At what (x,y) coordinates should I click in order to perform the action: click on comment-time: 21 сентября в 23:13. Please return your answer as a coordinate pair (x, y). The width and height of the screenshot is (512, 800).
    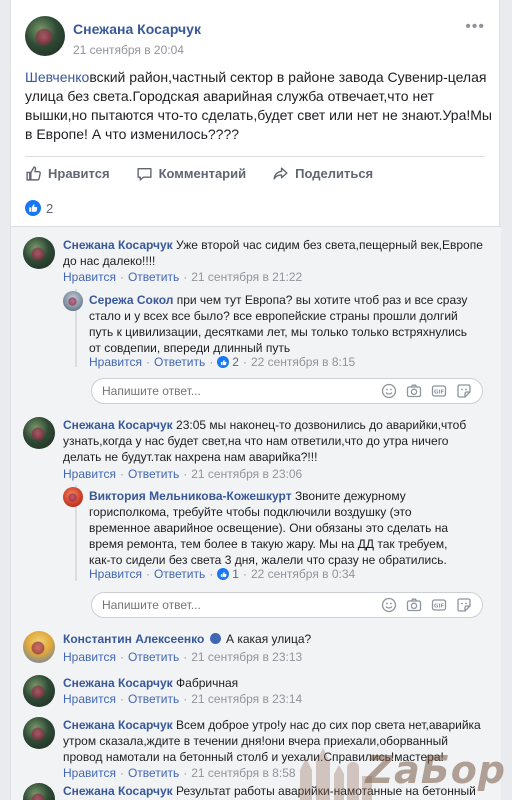
    Looking at the image, I should click on (246, 657).